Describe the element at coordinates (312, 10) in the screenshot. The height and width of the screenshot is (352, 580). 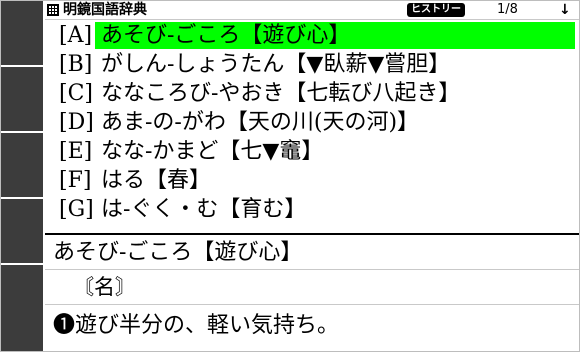
I see `title-bar: 明鏡国語辞典 ヒストリー 1/8 ↓` at that location.